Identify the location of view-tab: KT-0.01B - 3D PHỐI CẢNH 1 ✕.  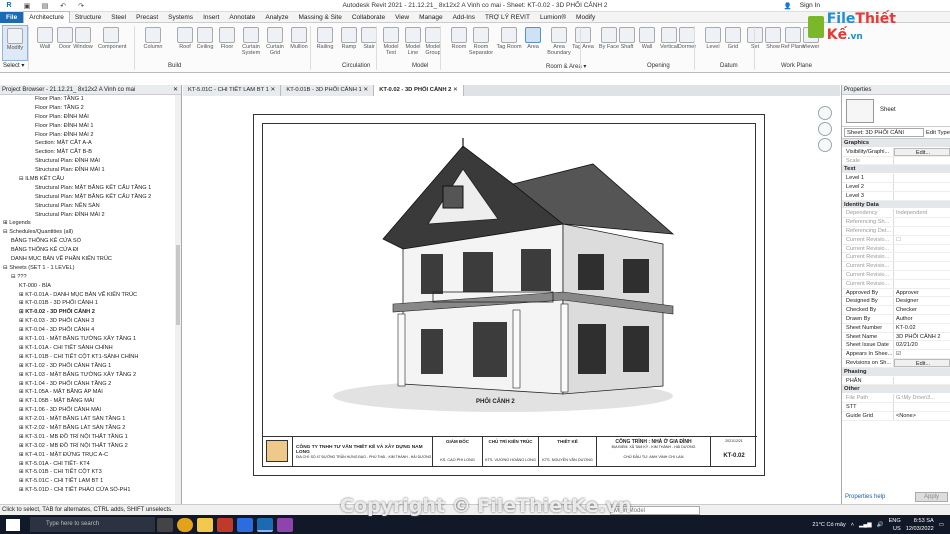
(328, 90).